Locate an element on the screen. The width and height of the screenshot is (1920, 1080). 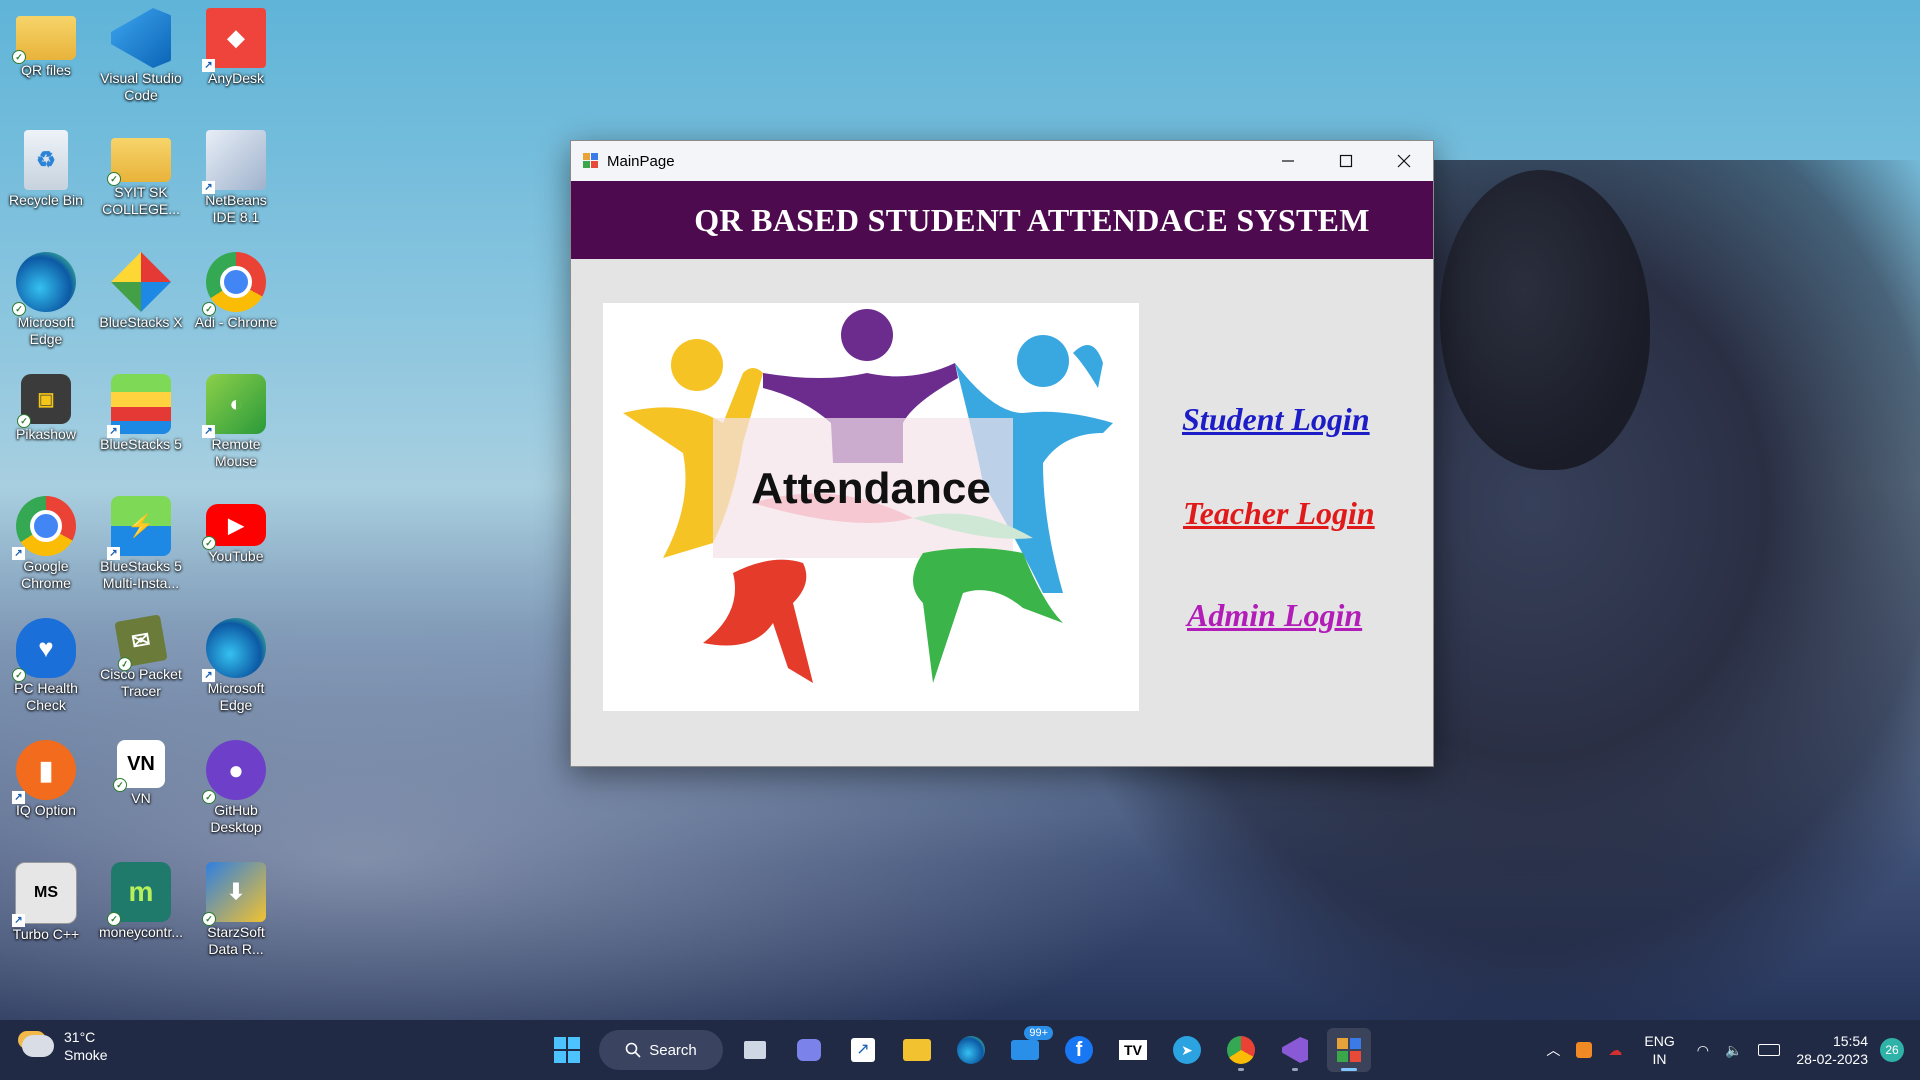
teacher-login-link: Teacher Login is located at coordinates (1279, 513).